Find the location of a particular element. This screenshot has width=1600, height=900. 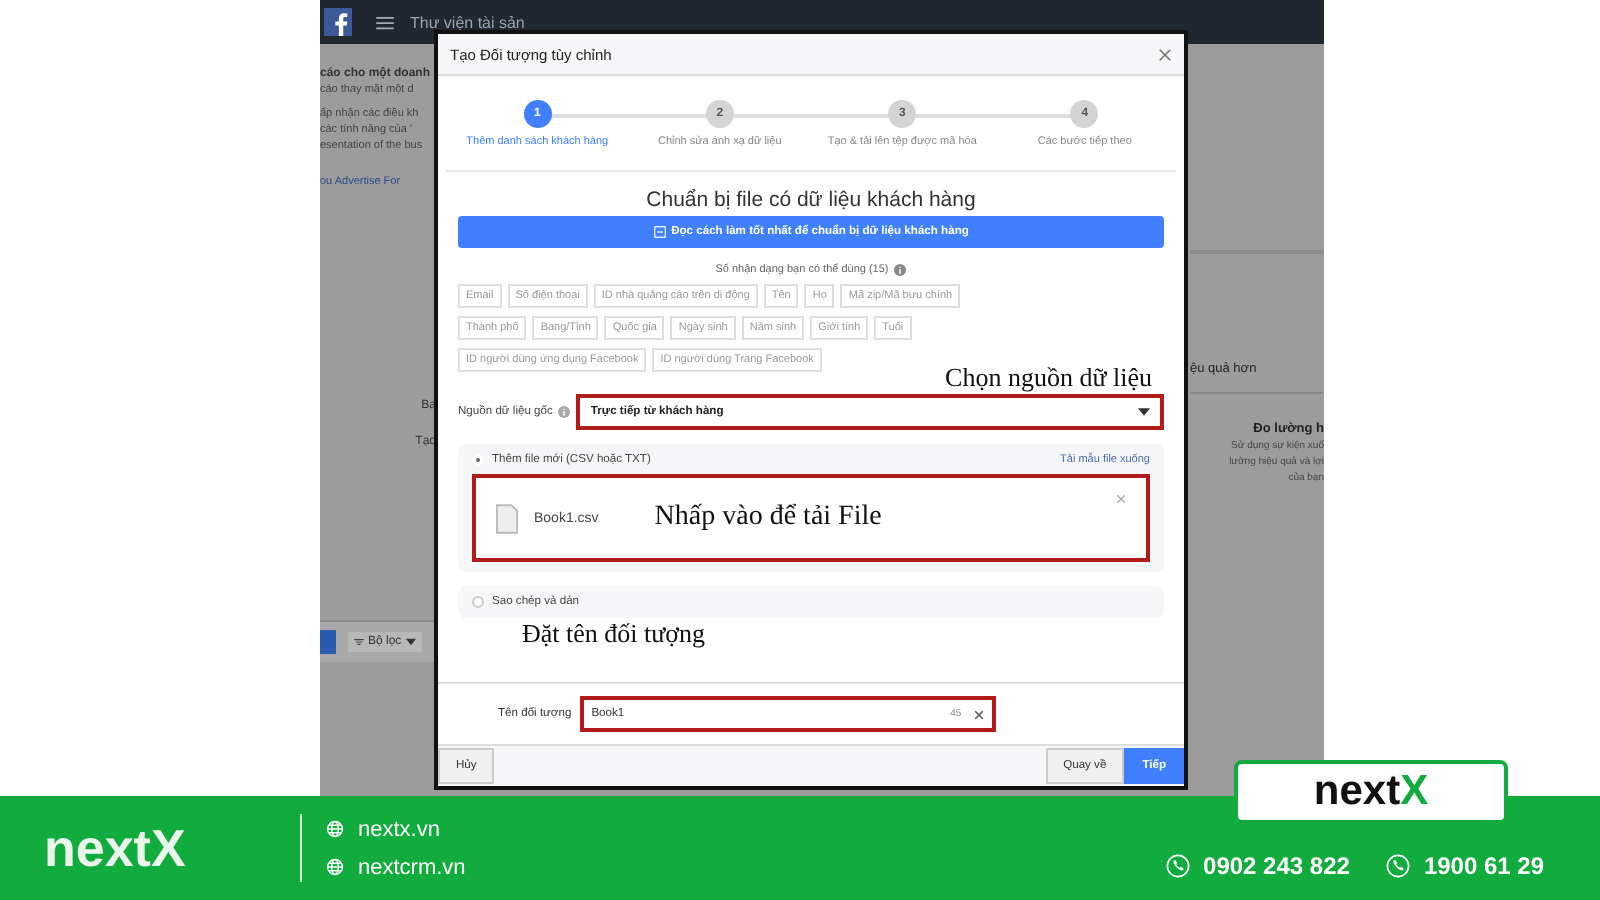

section-heading: Chuẩn bị file có dữ liệu khách hàng is located at coordinates (811, 200).